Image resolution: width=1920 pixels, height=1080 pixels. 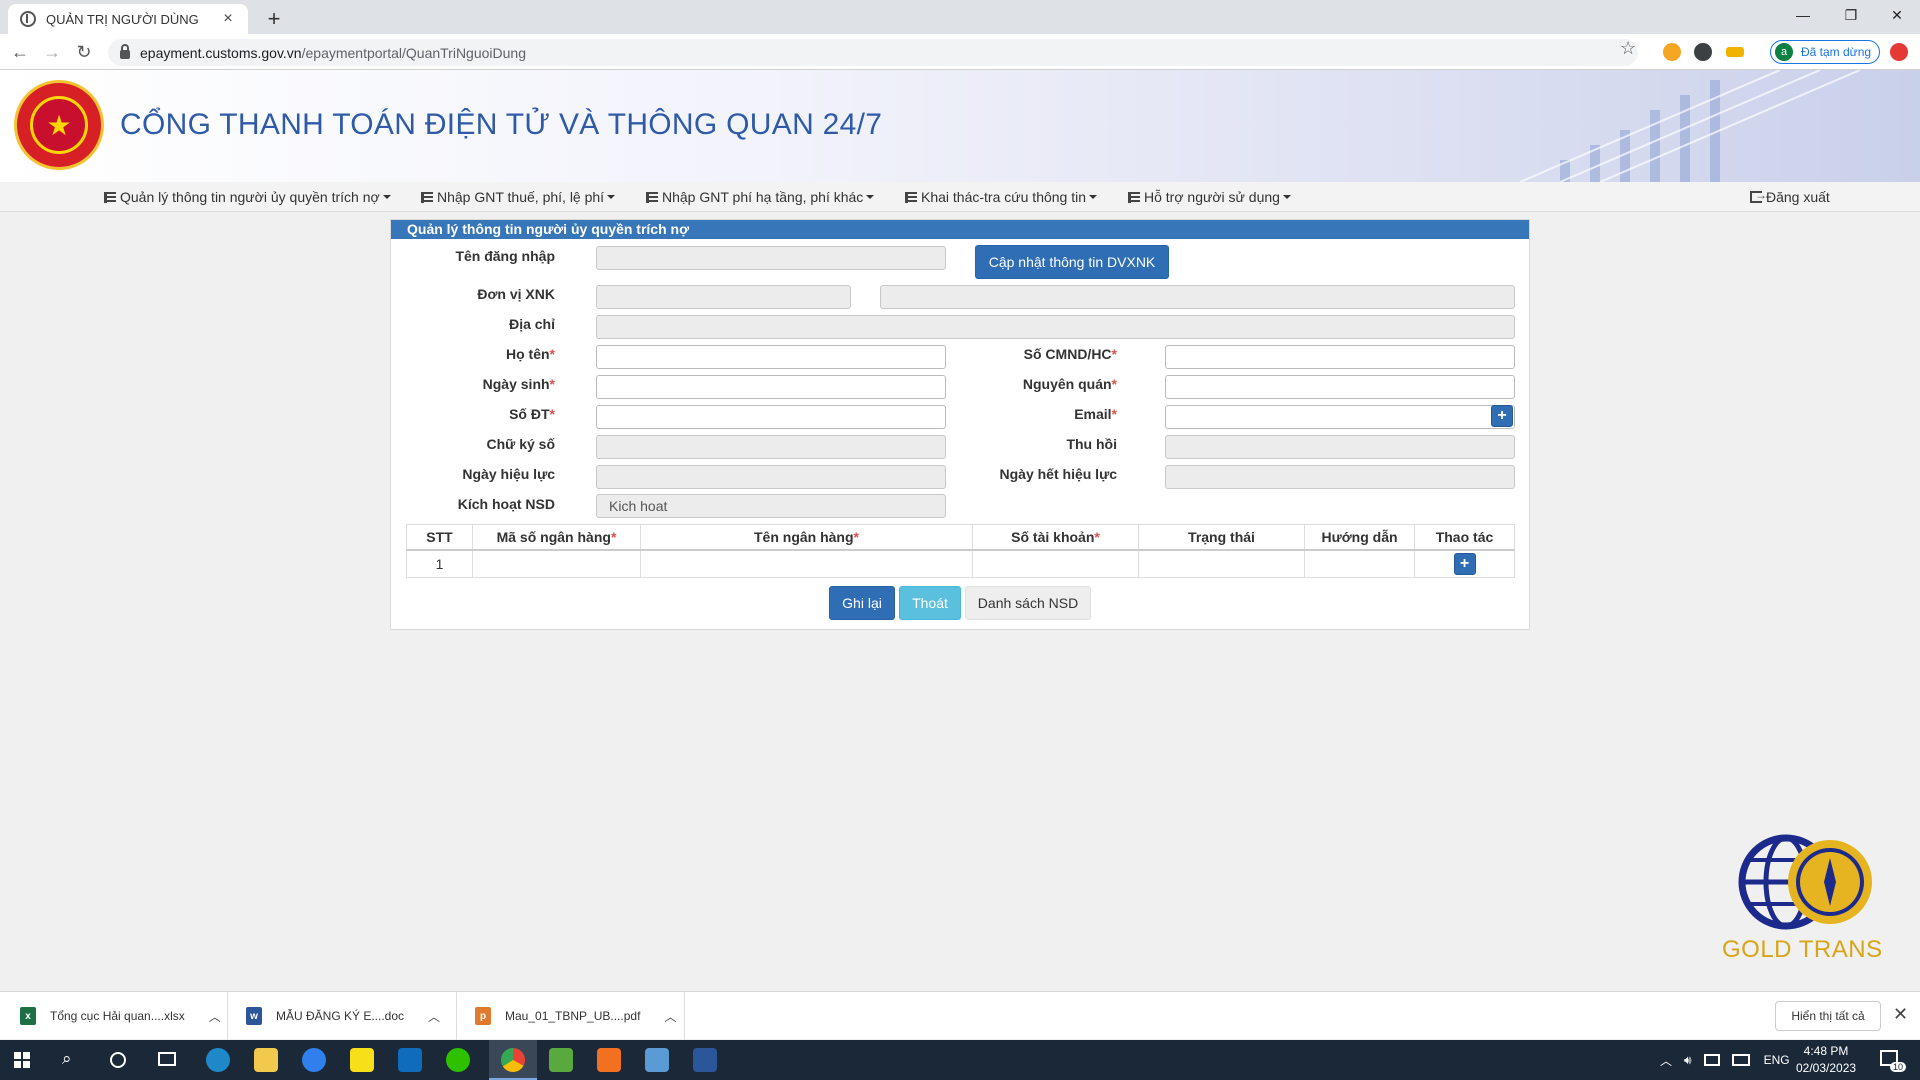 I want to click on address-label: Địa chỉ, so click(x=532, y=324).